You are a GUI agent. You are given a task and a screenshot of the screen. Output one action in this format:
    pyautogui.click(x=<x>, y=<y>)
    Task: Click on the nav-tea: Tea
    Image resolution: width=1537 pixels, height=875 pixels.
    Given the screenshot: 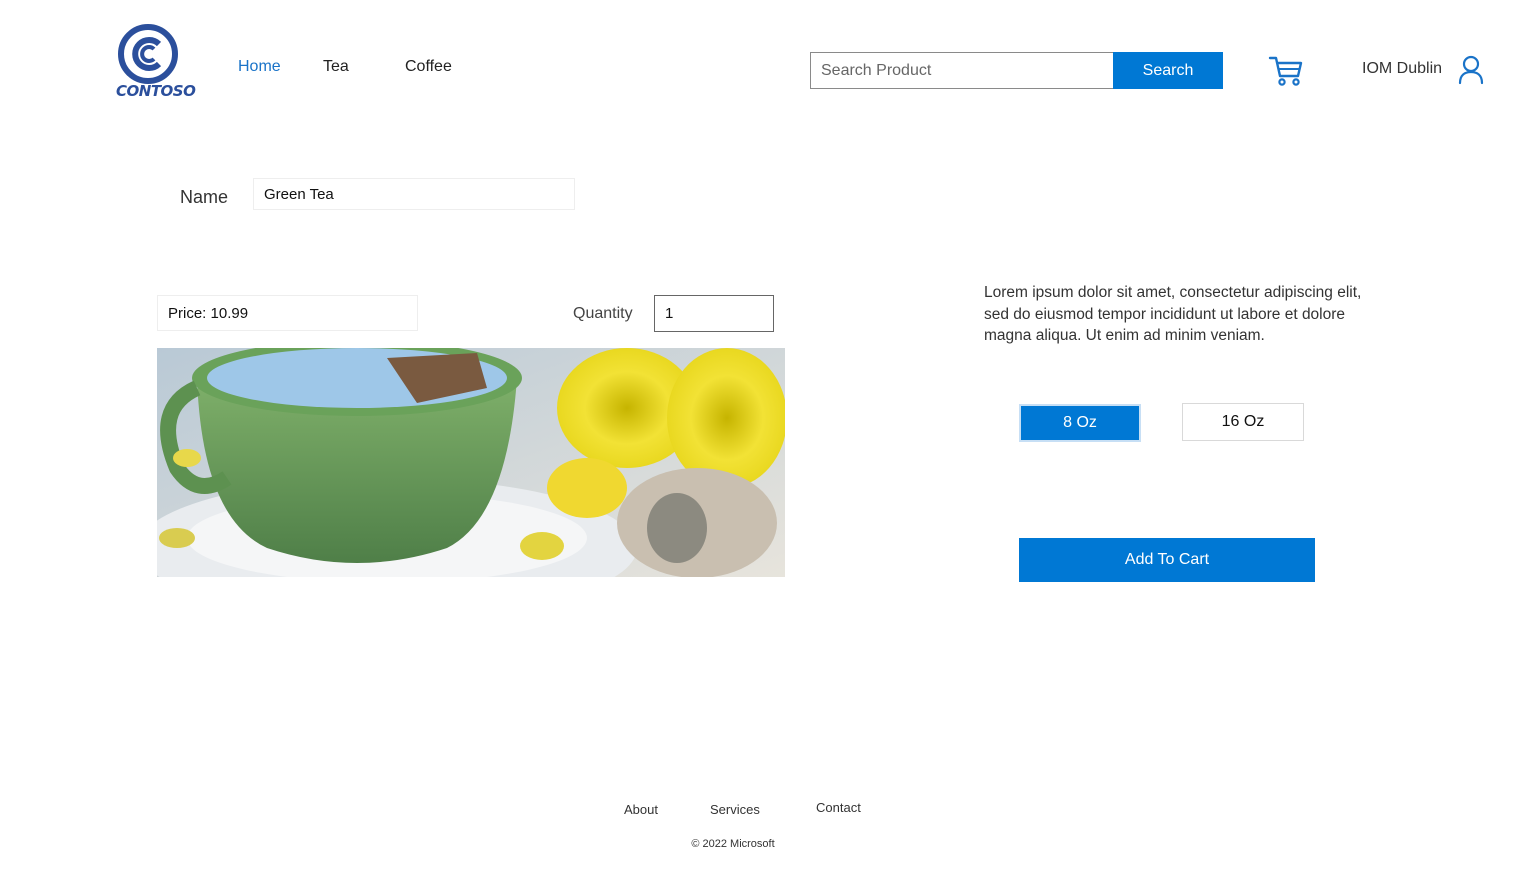 What is the action you would take?
    pyautogui.click(x=336, y=67)
    